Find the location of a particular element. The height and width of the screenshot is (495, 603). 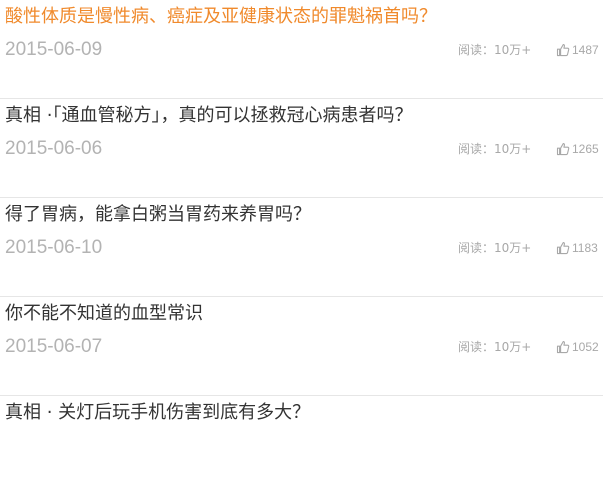

like-button: 1265 is located at coordinates (577, 149).